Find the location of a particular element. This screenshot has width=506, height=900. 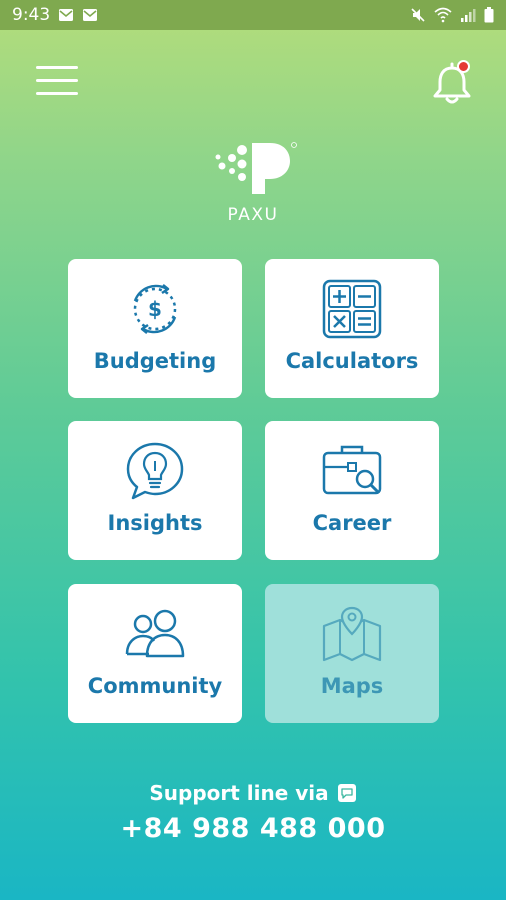

tile-community: Community is located at coordinates (155, 653).